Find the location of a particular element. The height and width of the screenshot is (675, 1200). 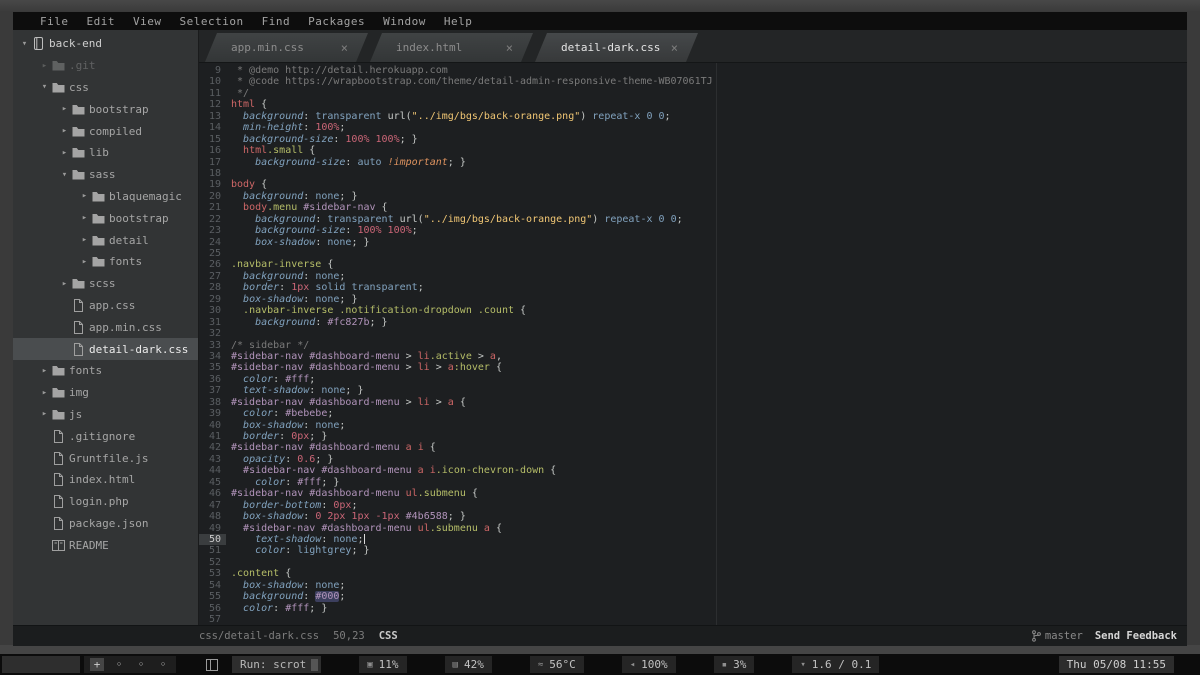

tree-item-detail: ▸ detail is located at coordinates (105, 240).